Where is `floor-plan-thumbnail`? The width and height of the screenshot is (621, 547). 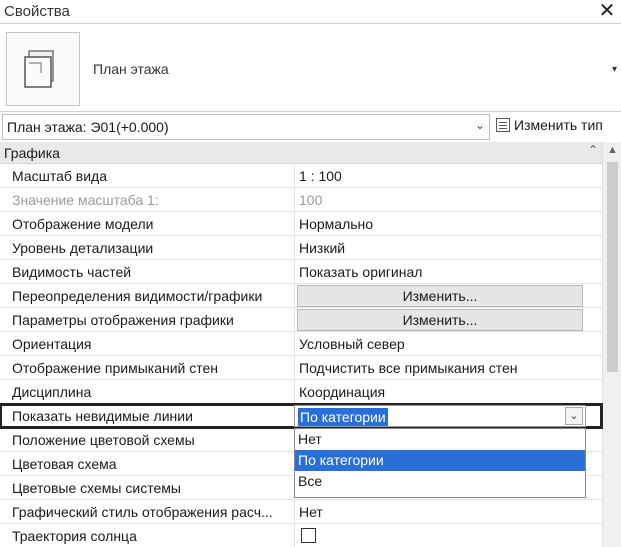 floor-plan-thumbnail is located at coordinates (43, 69).